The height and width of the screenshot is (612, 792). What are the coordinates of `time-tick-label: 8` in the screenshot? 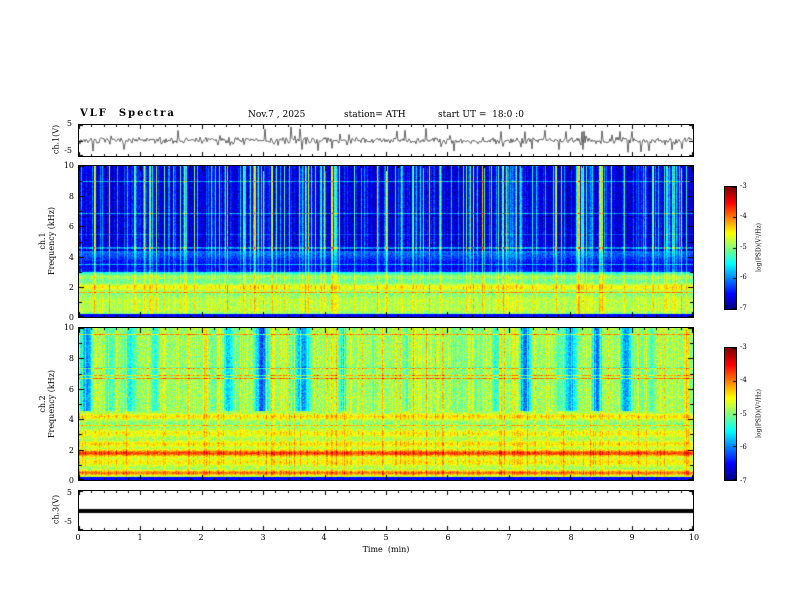 It's located at (571, 537).